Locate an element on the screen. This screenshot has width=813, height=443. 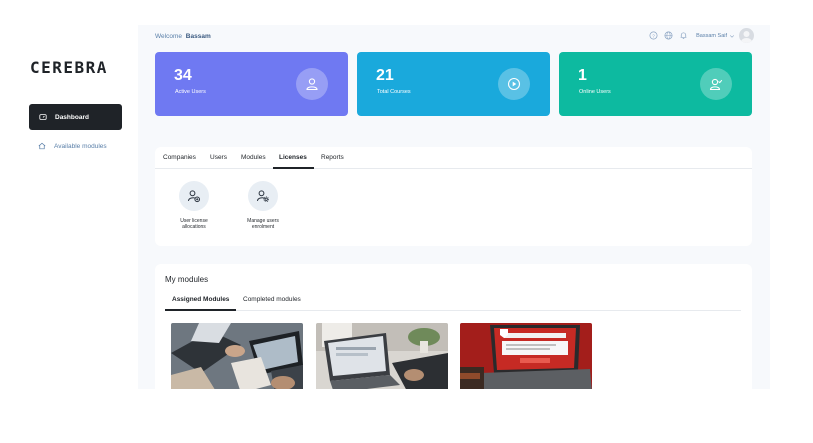
ransomware-laptop-photo is located at coordinates (526, 356).